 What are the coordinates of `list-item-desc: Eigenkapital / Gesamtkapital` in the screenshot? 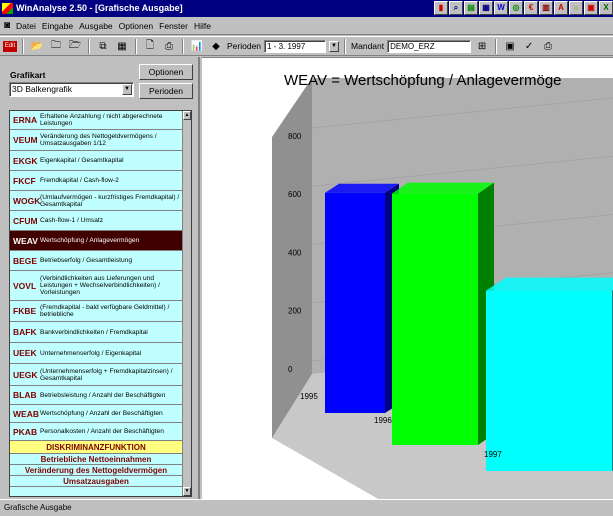 It's located at (82, 160).